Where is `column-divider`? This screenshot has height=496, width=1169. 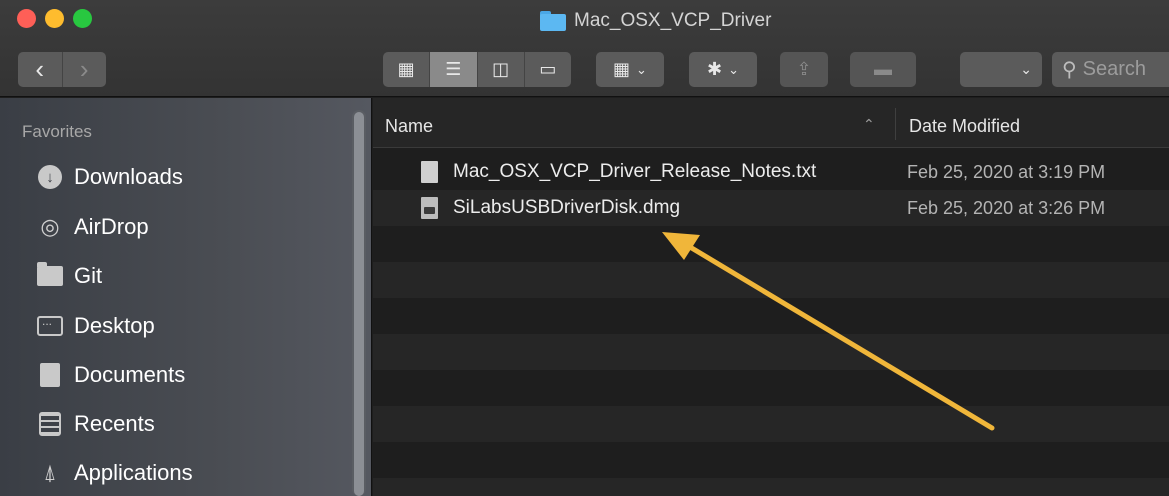 column-divider is located at coordinates (895, 124).